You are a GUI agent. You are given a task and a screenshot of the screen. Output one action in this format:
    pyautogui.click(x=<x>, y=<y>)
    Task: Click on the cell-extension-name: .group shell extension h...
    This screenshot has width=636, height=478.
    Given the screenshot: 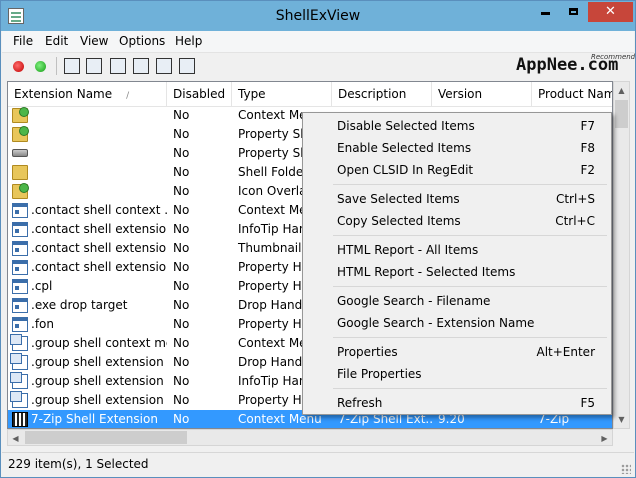 What is the action you would take?
    pyautogui.click(x=87, y=381)
    